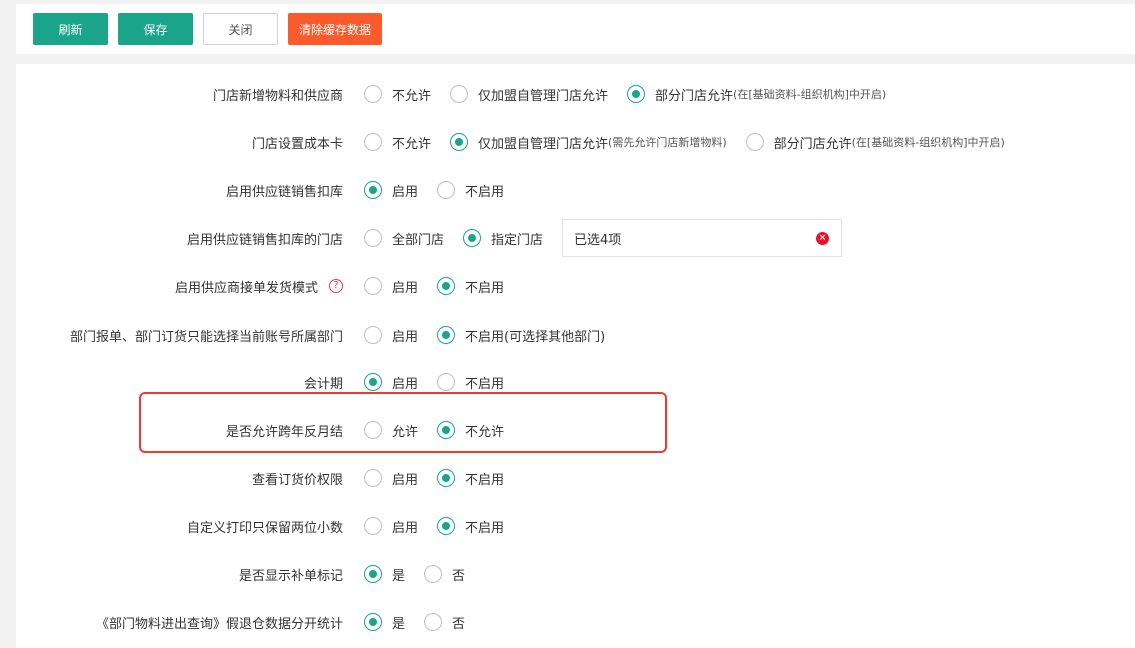 This screenshot has height=648, width=1135. Describe the element at coordinates (391, 430) in the screenshot. I see `radio-option: 允许` at that location.